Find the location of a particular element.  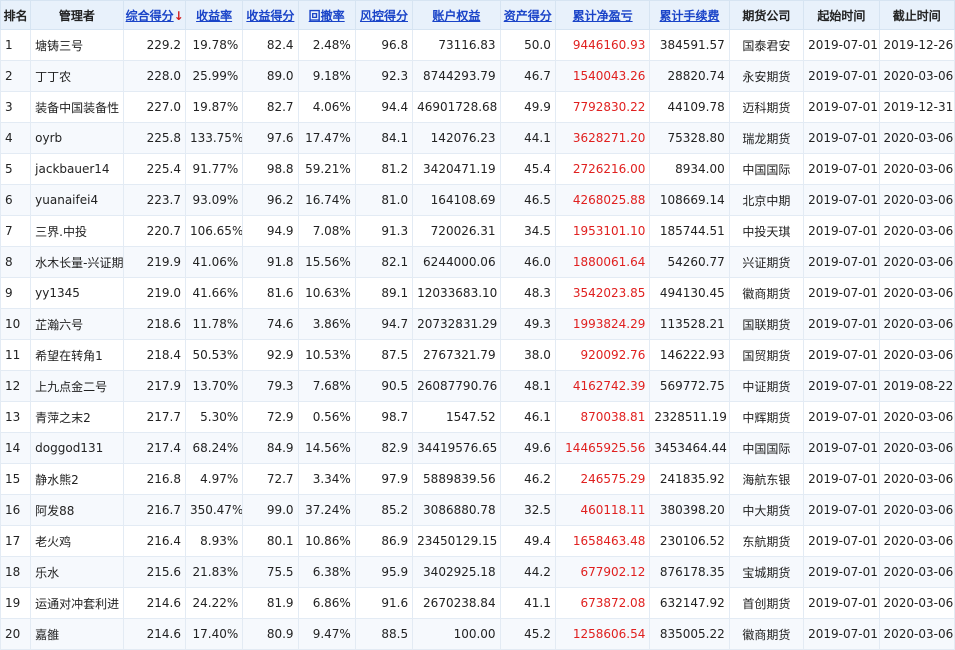

cell-return-rate: 24.22% is located at coordinates (214, 603).